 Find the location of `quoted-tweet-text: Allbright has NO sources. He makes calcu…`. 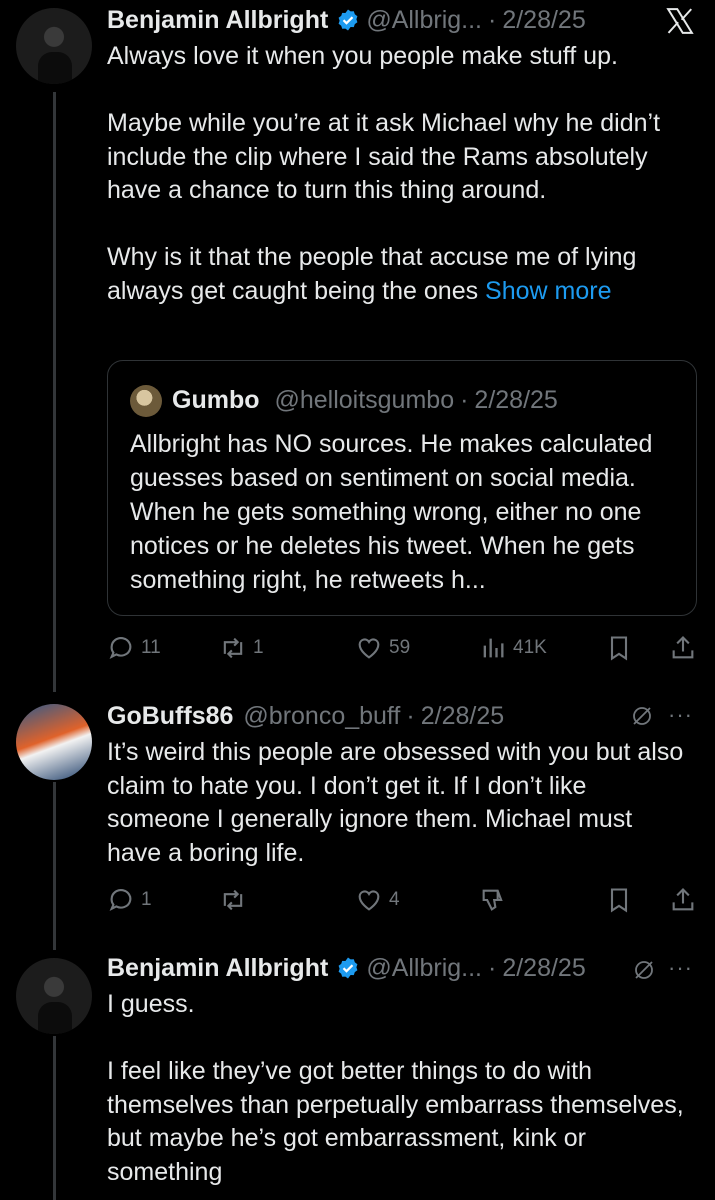

quoted-tweet-text: Allbright has NO sources. He makes calcu… is located at coordinates (395, 512).